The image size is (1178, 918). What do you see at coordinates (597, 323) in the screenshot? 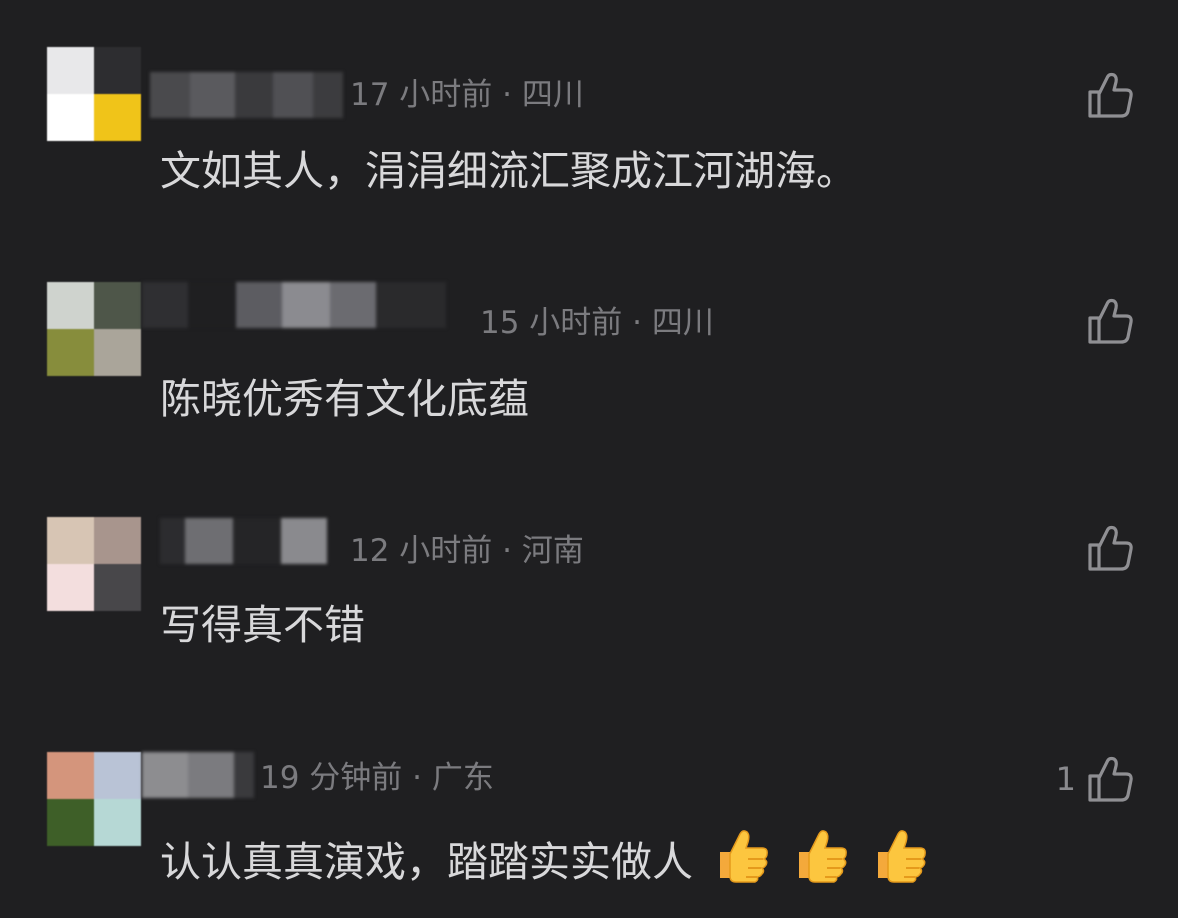
I see `comment-meta: 15 小时前 · 四川` at bounding box center [597, 323].